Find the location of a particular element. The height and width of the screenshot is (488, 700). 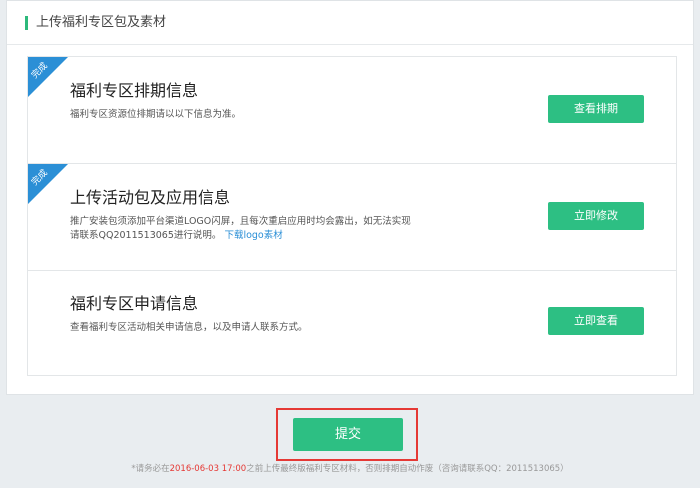

section-accent-bar is located at coordinates (26, 23).